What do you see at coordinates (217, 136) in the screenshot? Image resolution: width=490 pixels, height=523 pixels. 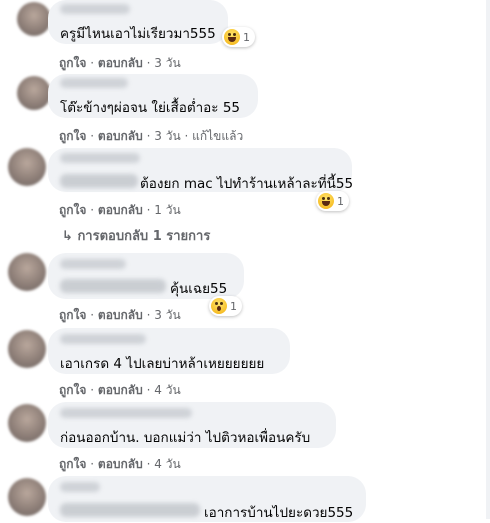 I see `edited-label: แก้ไขแล้ว` at bounding box center [217, 136].